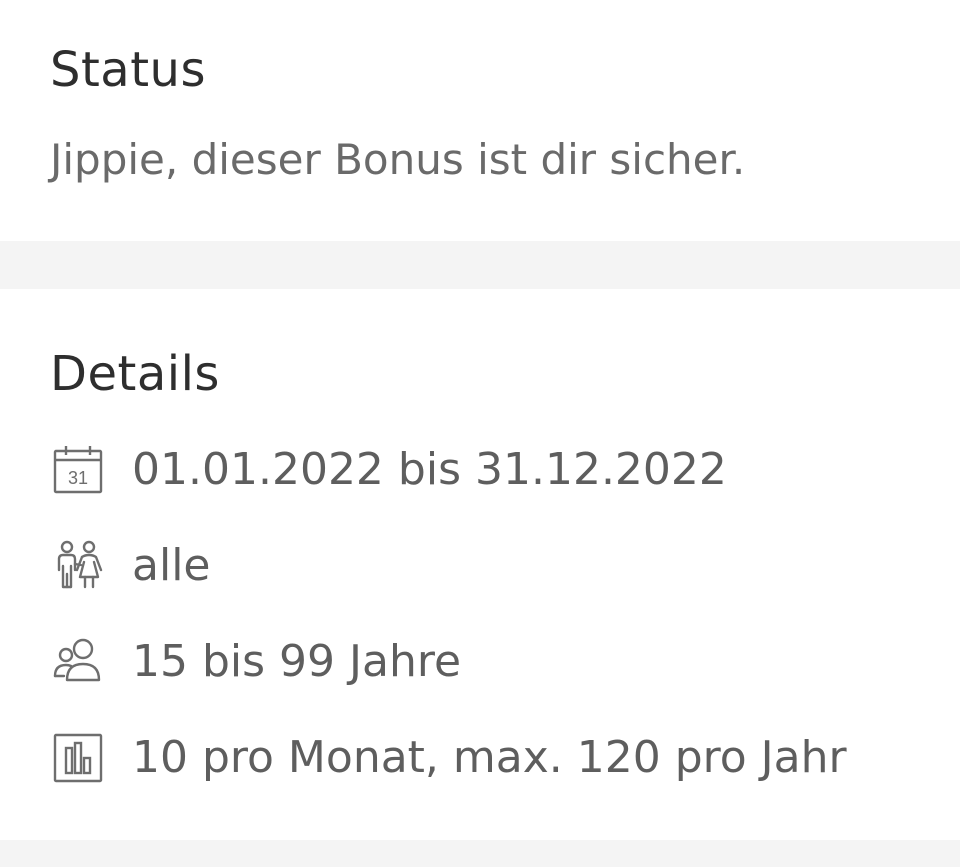  I want to click on detail-audience-label: alle, so click(171, 565).